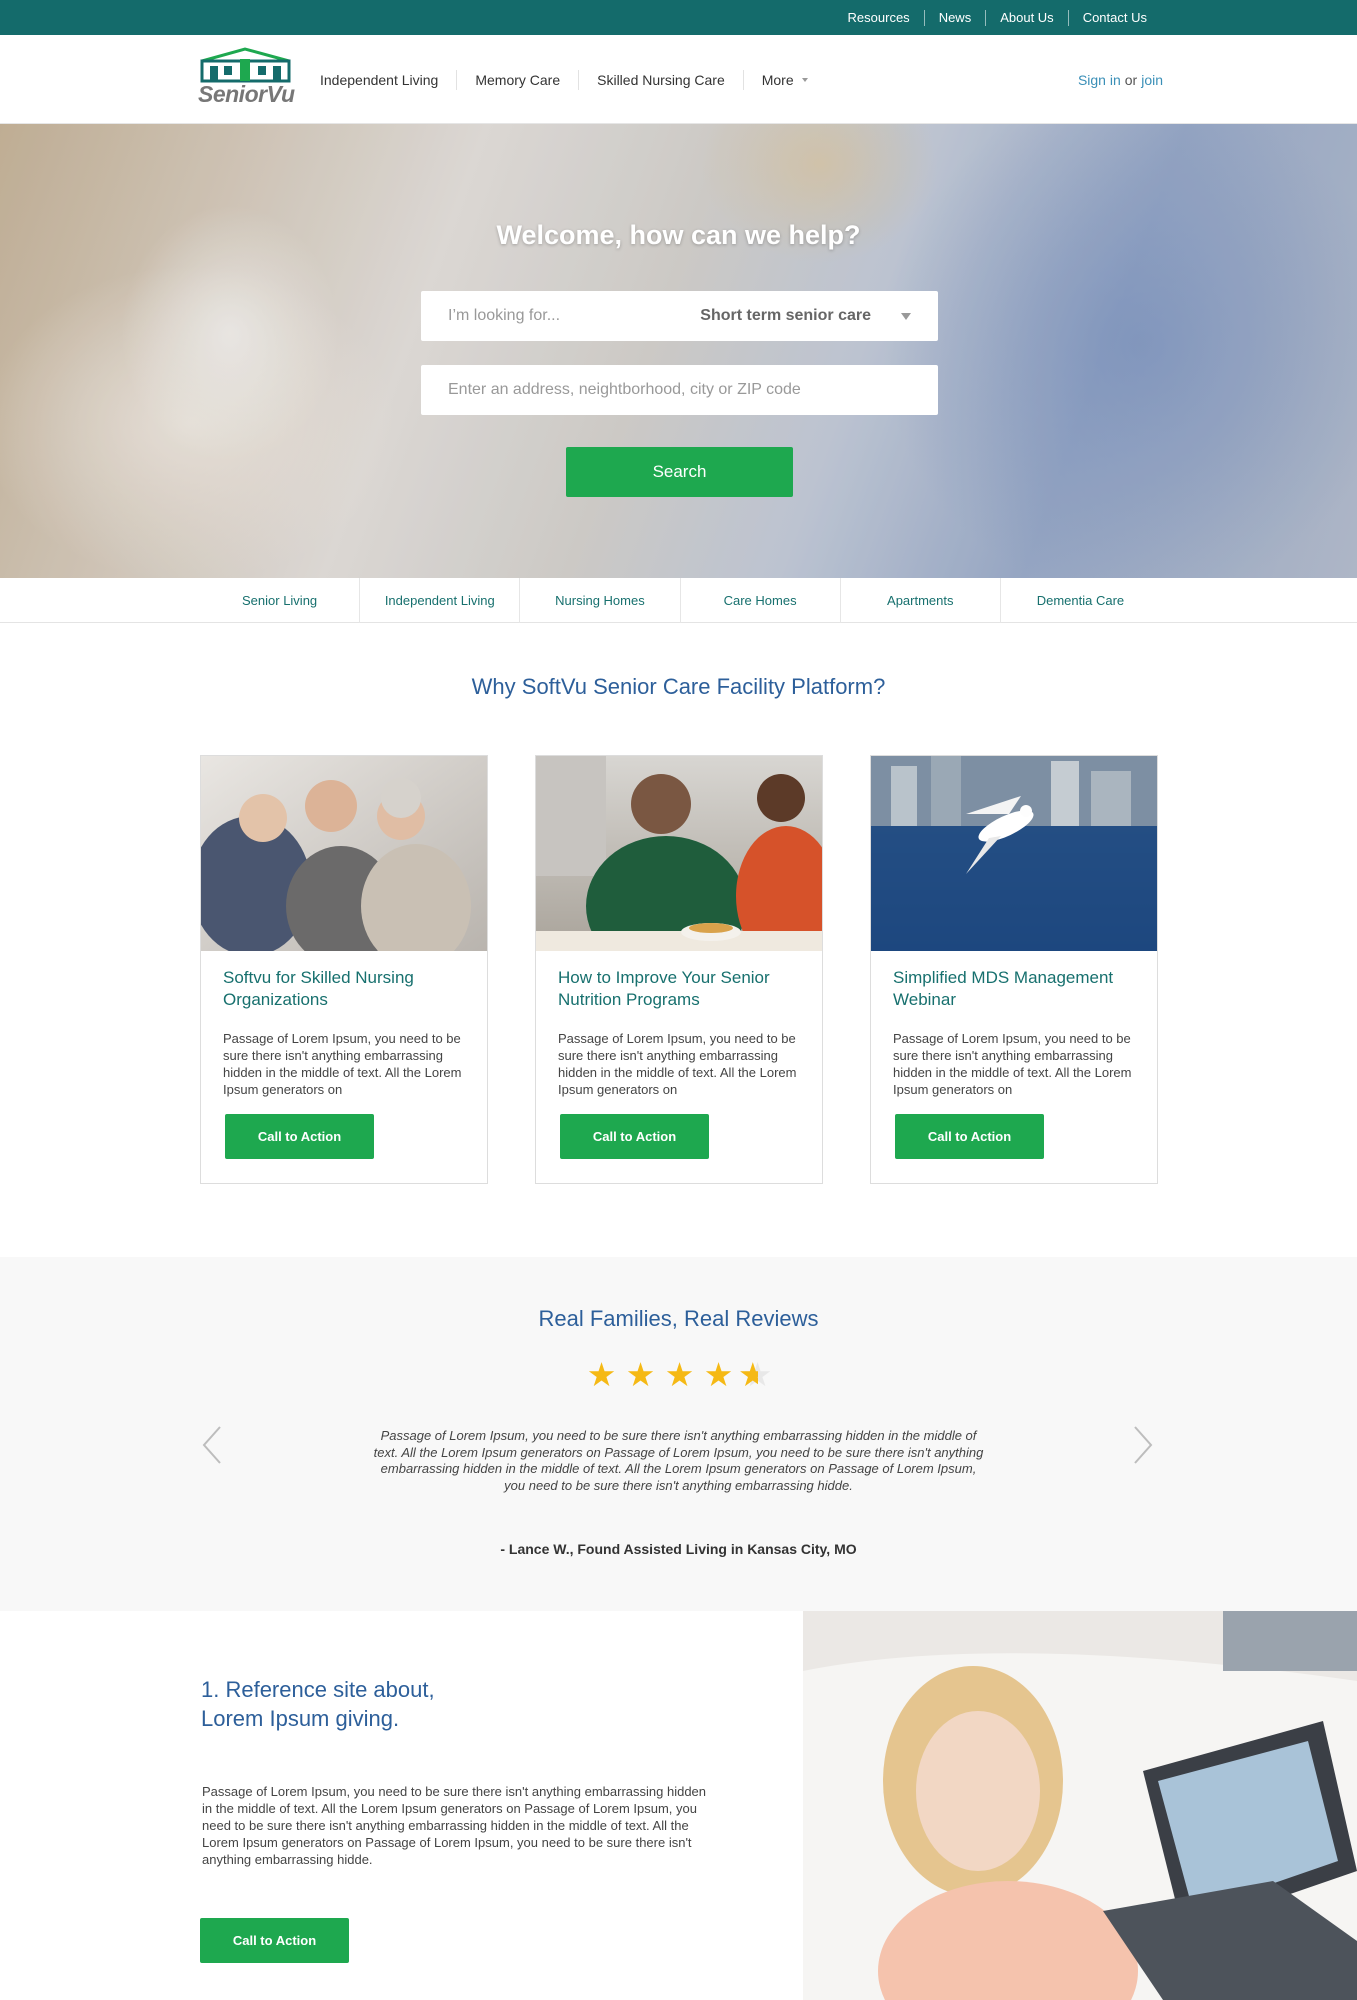 This screenshot has height=2000, width=1357. Describe the element at coordinates (777, 79) in the screenshot. I see `nav-more-label: More` at that location.